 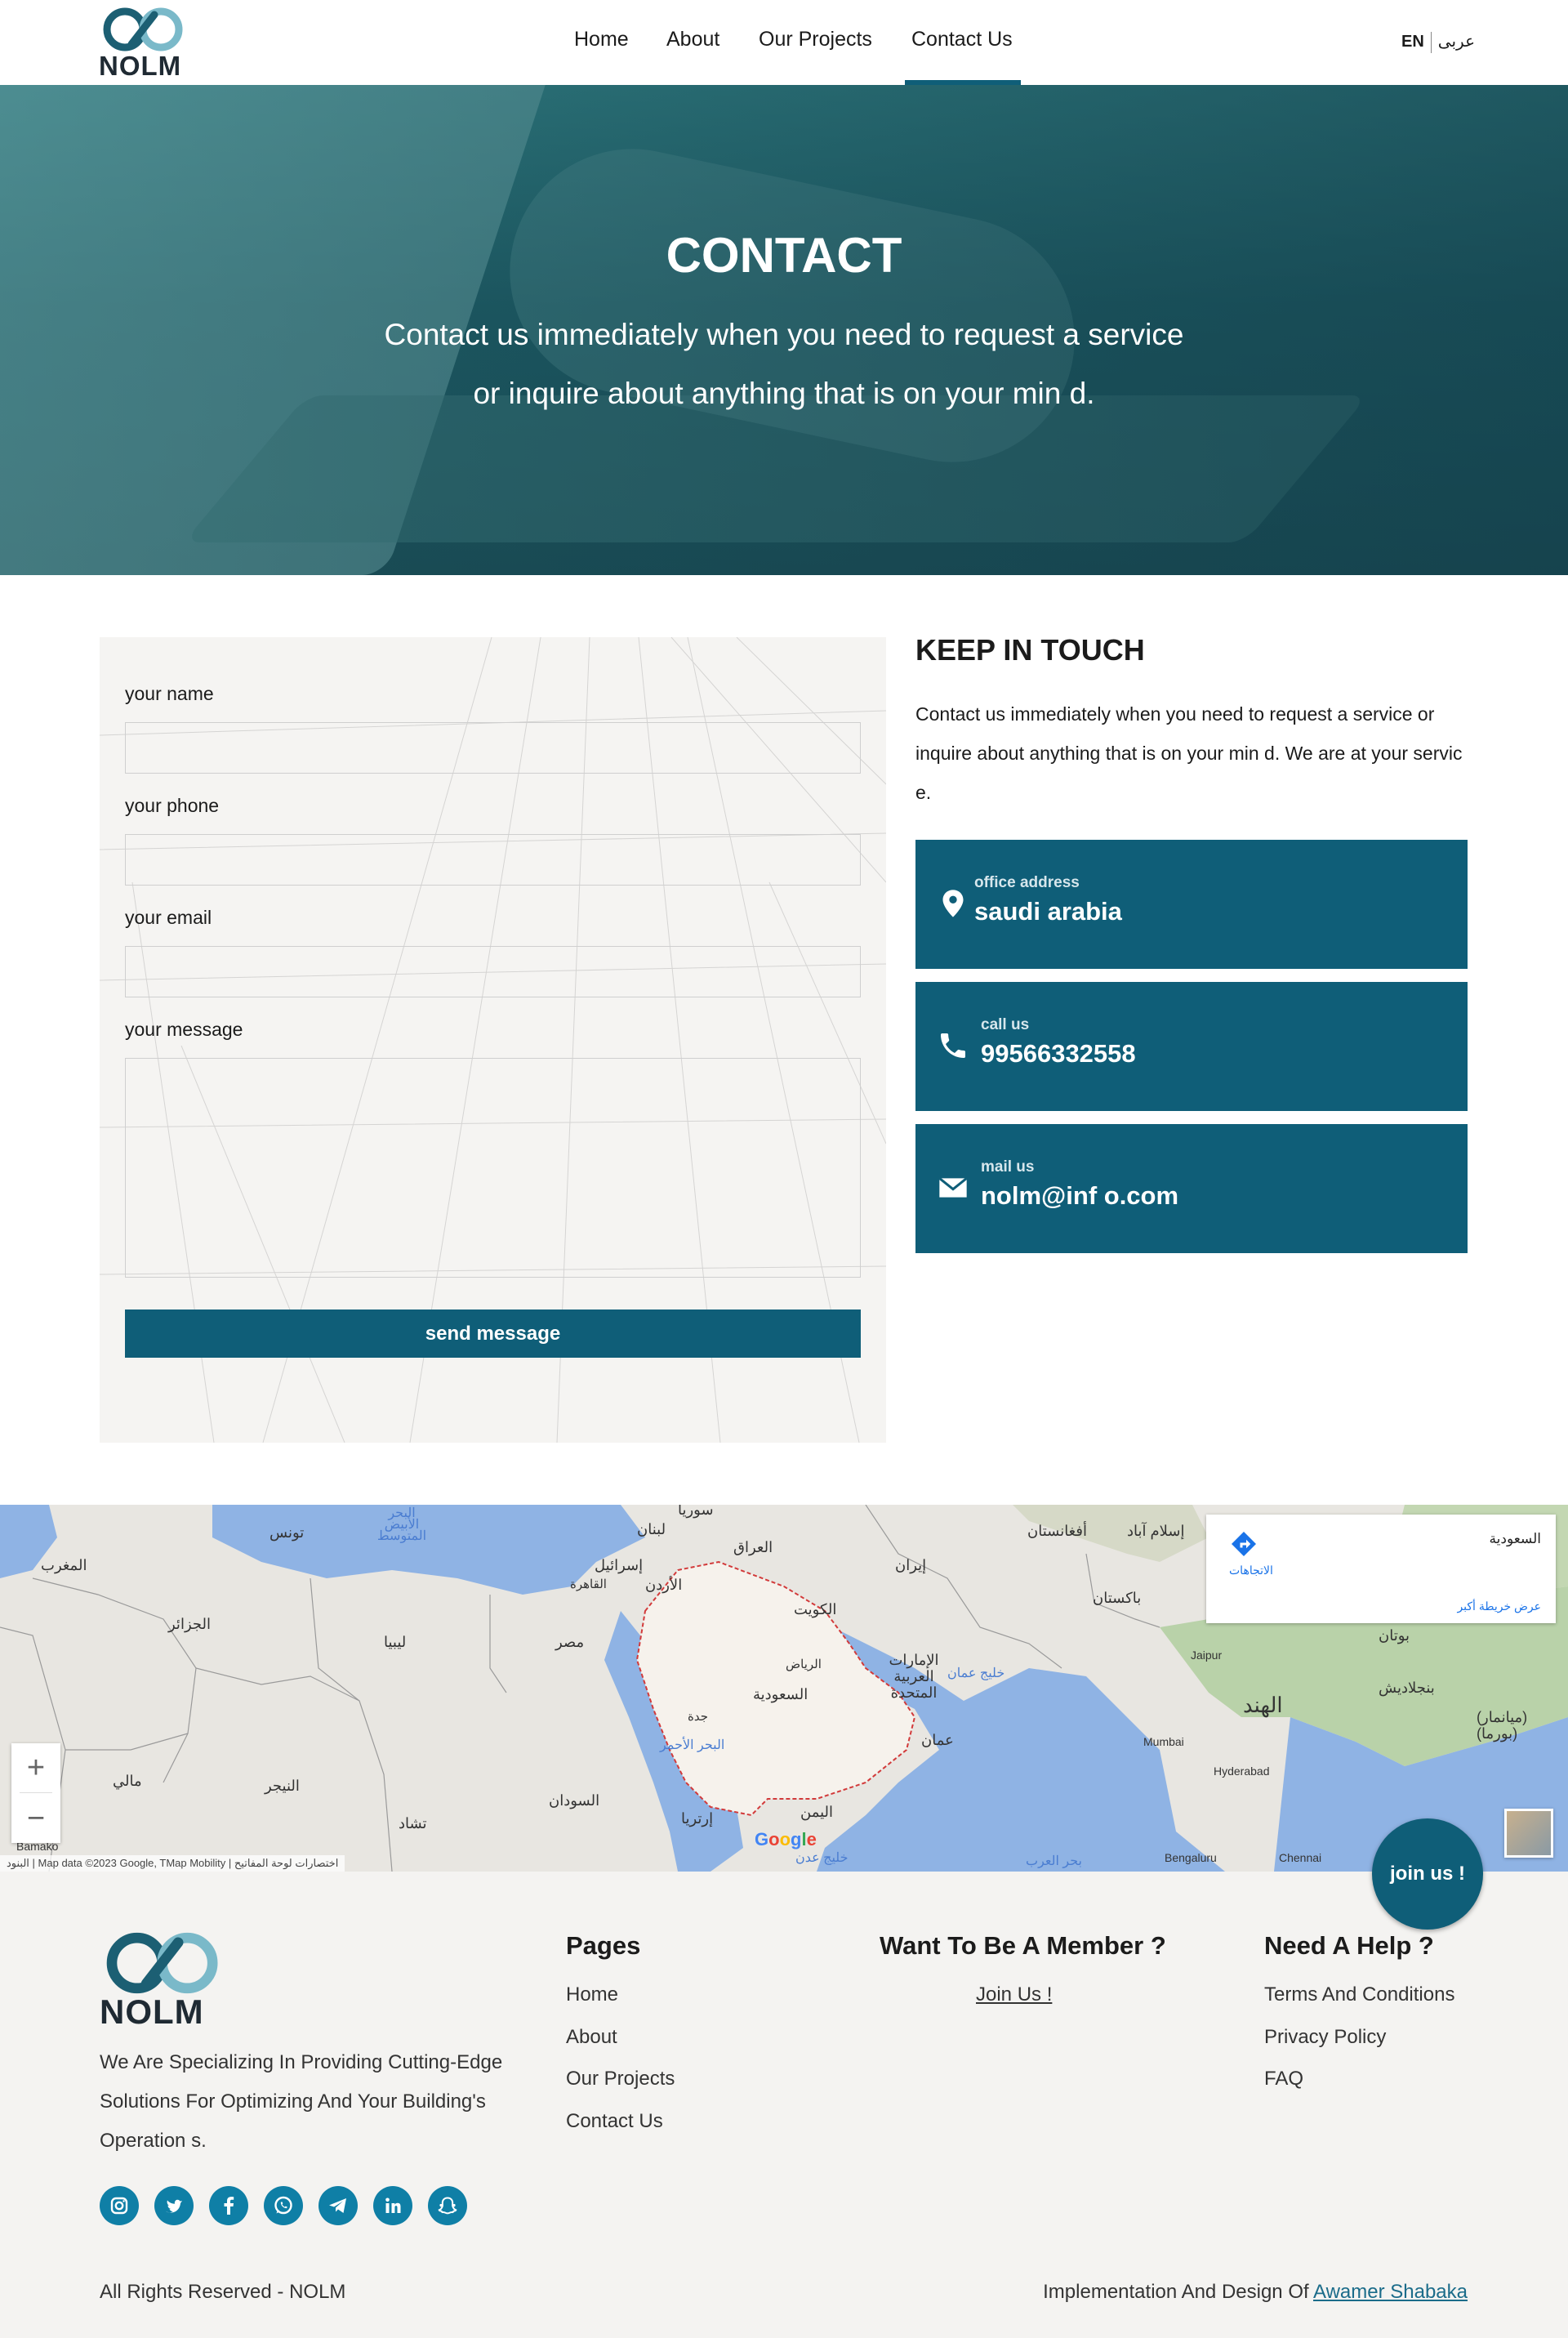 What do you see at coordinates (119, 2205) in the screenshot?
I see `instagram-icon` at bounding box center [119, 2205].